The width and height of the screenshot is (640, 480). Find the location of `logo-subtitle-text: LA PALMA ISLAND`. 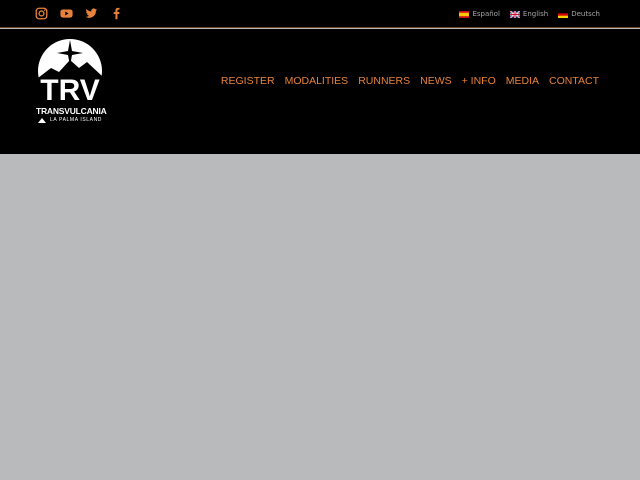

logo-subtitle-text: LA PALMA ISLAND is located at coordinates (76, 120).